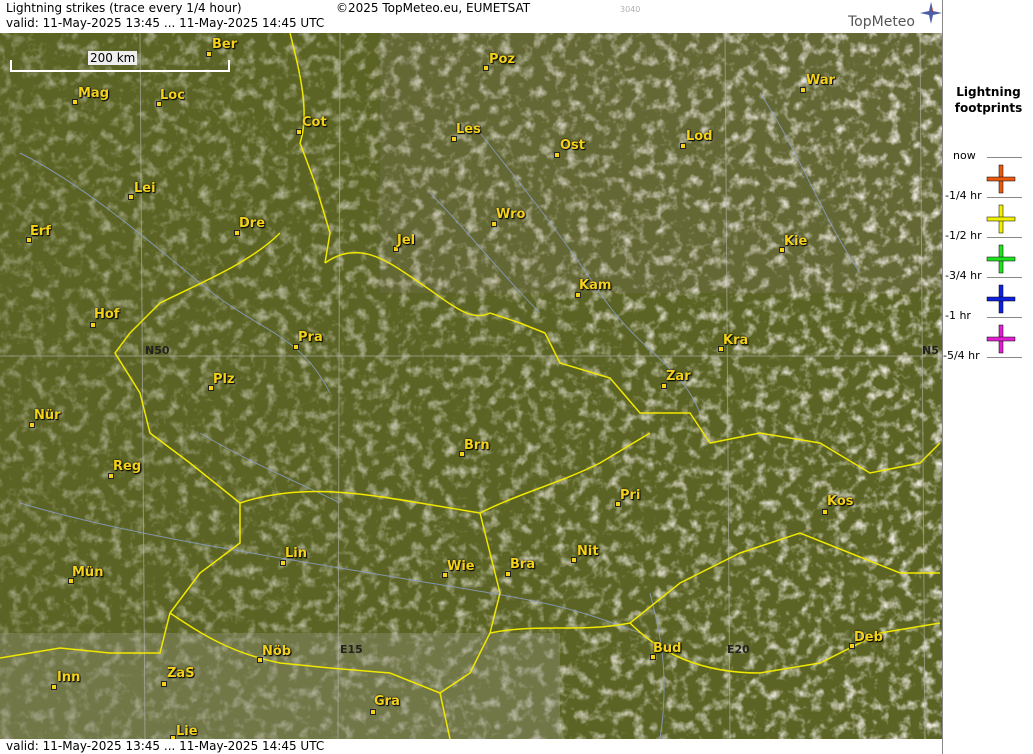  I want to click on city-label: Bra, so click(523, 564).